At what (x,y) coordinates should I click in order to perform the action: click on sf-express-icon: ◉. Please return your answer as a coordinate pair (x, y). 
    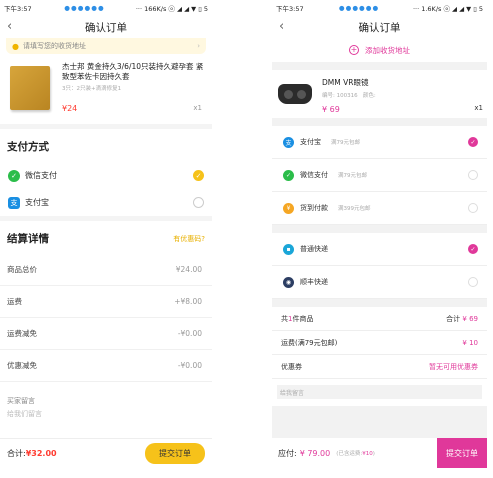
    Looking at the image, I should click on (288, 282).